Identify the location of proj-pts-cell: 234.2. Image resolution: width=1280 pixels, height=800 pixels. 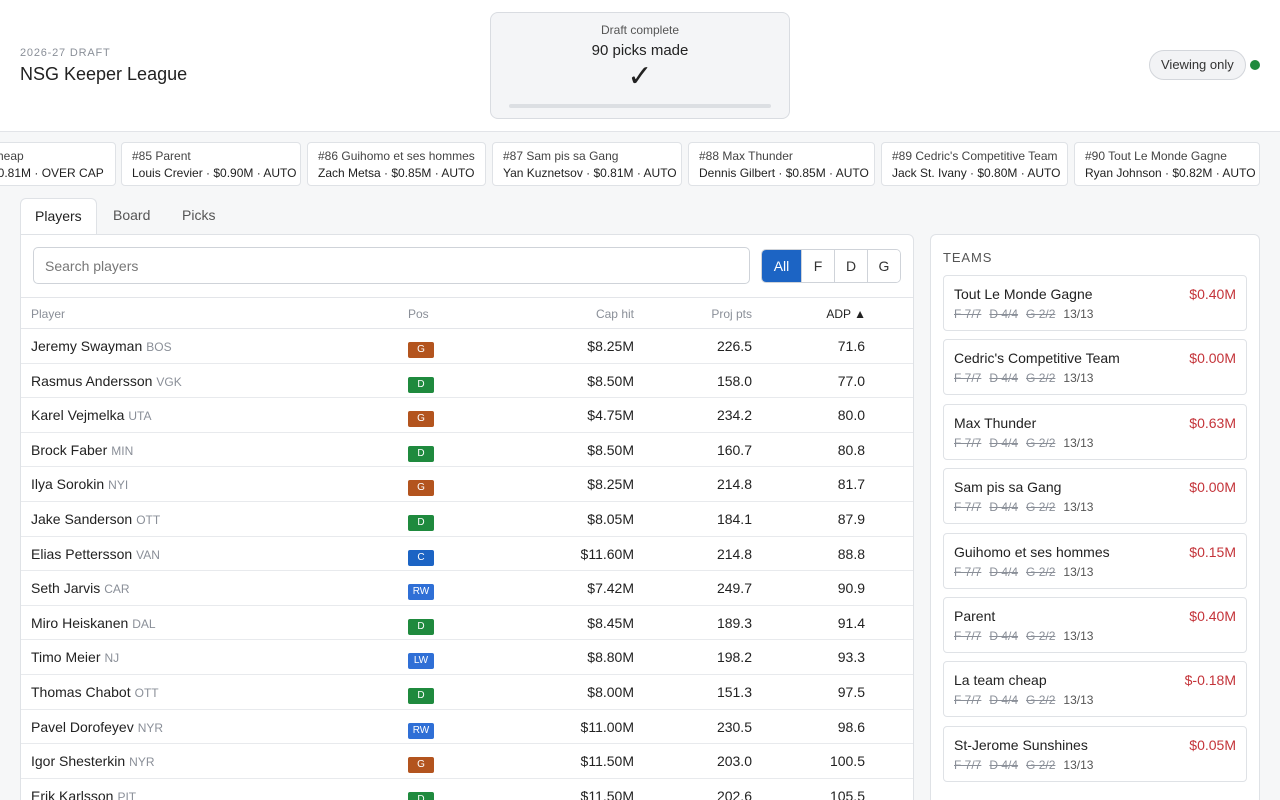
(734, 415).